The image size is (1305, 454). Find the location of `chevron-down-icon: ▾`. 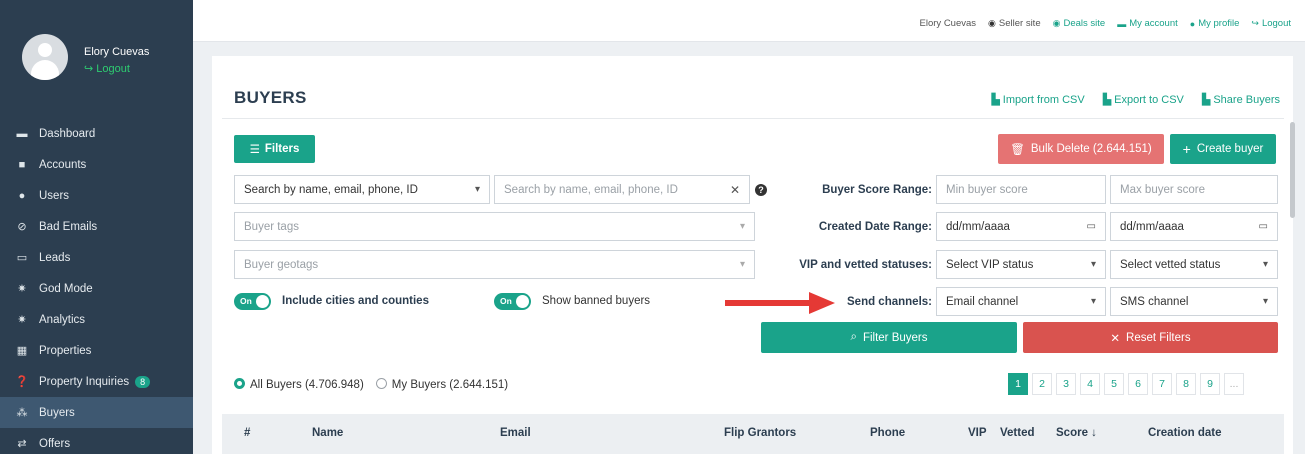

chevron-down-icon: ▾ is located at coordinates (742, 264).